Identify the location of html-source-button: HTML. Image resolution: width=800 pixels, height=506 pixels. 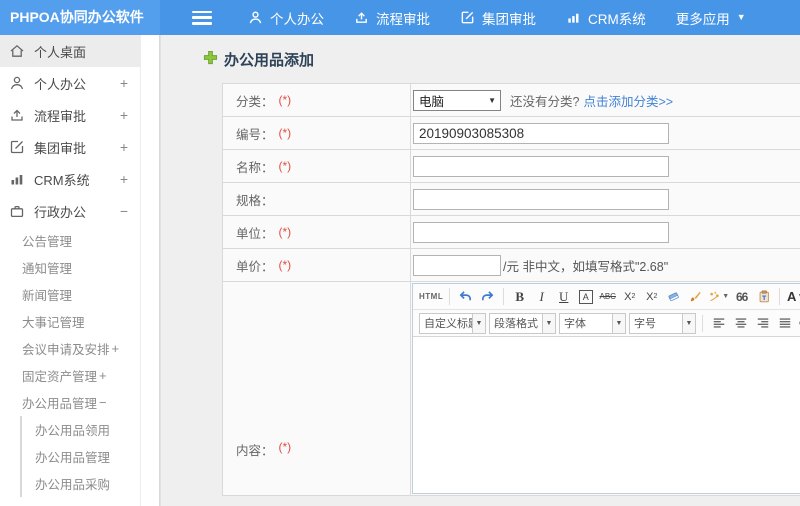
(431, 297).